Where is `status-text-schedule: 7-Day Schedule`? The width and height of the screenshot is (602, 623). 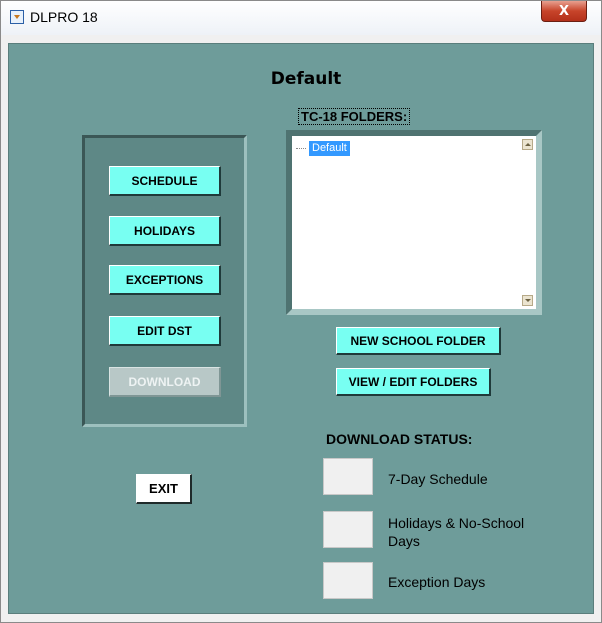
status-text-schedule: 7-Day Schedule is located at coordinates (438, 479).